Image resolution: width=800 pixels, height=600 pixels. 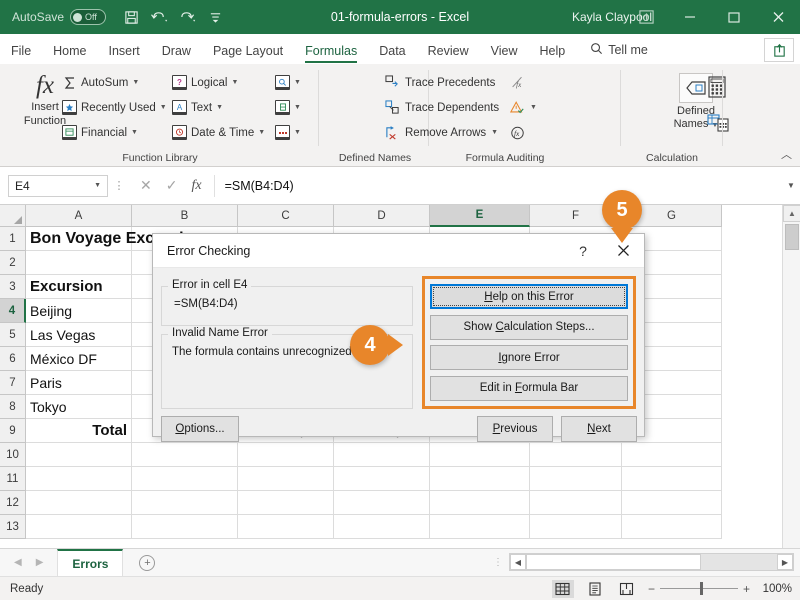 I want to click on trace-dependents-button: Trace Dependents, so click(x=442, y=107).